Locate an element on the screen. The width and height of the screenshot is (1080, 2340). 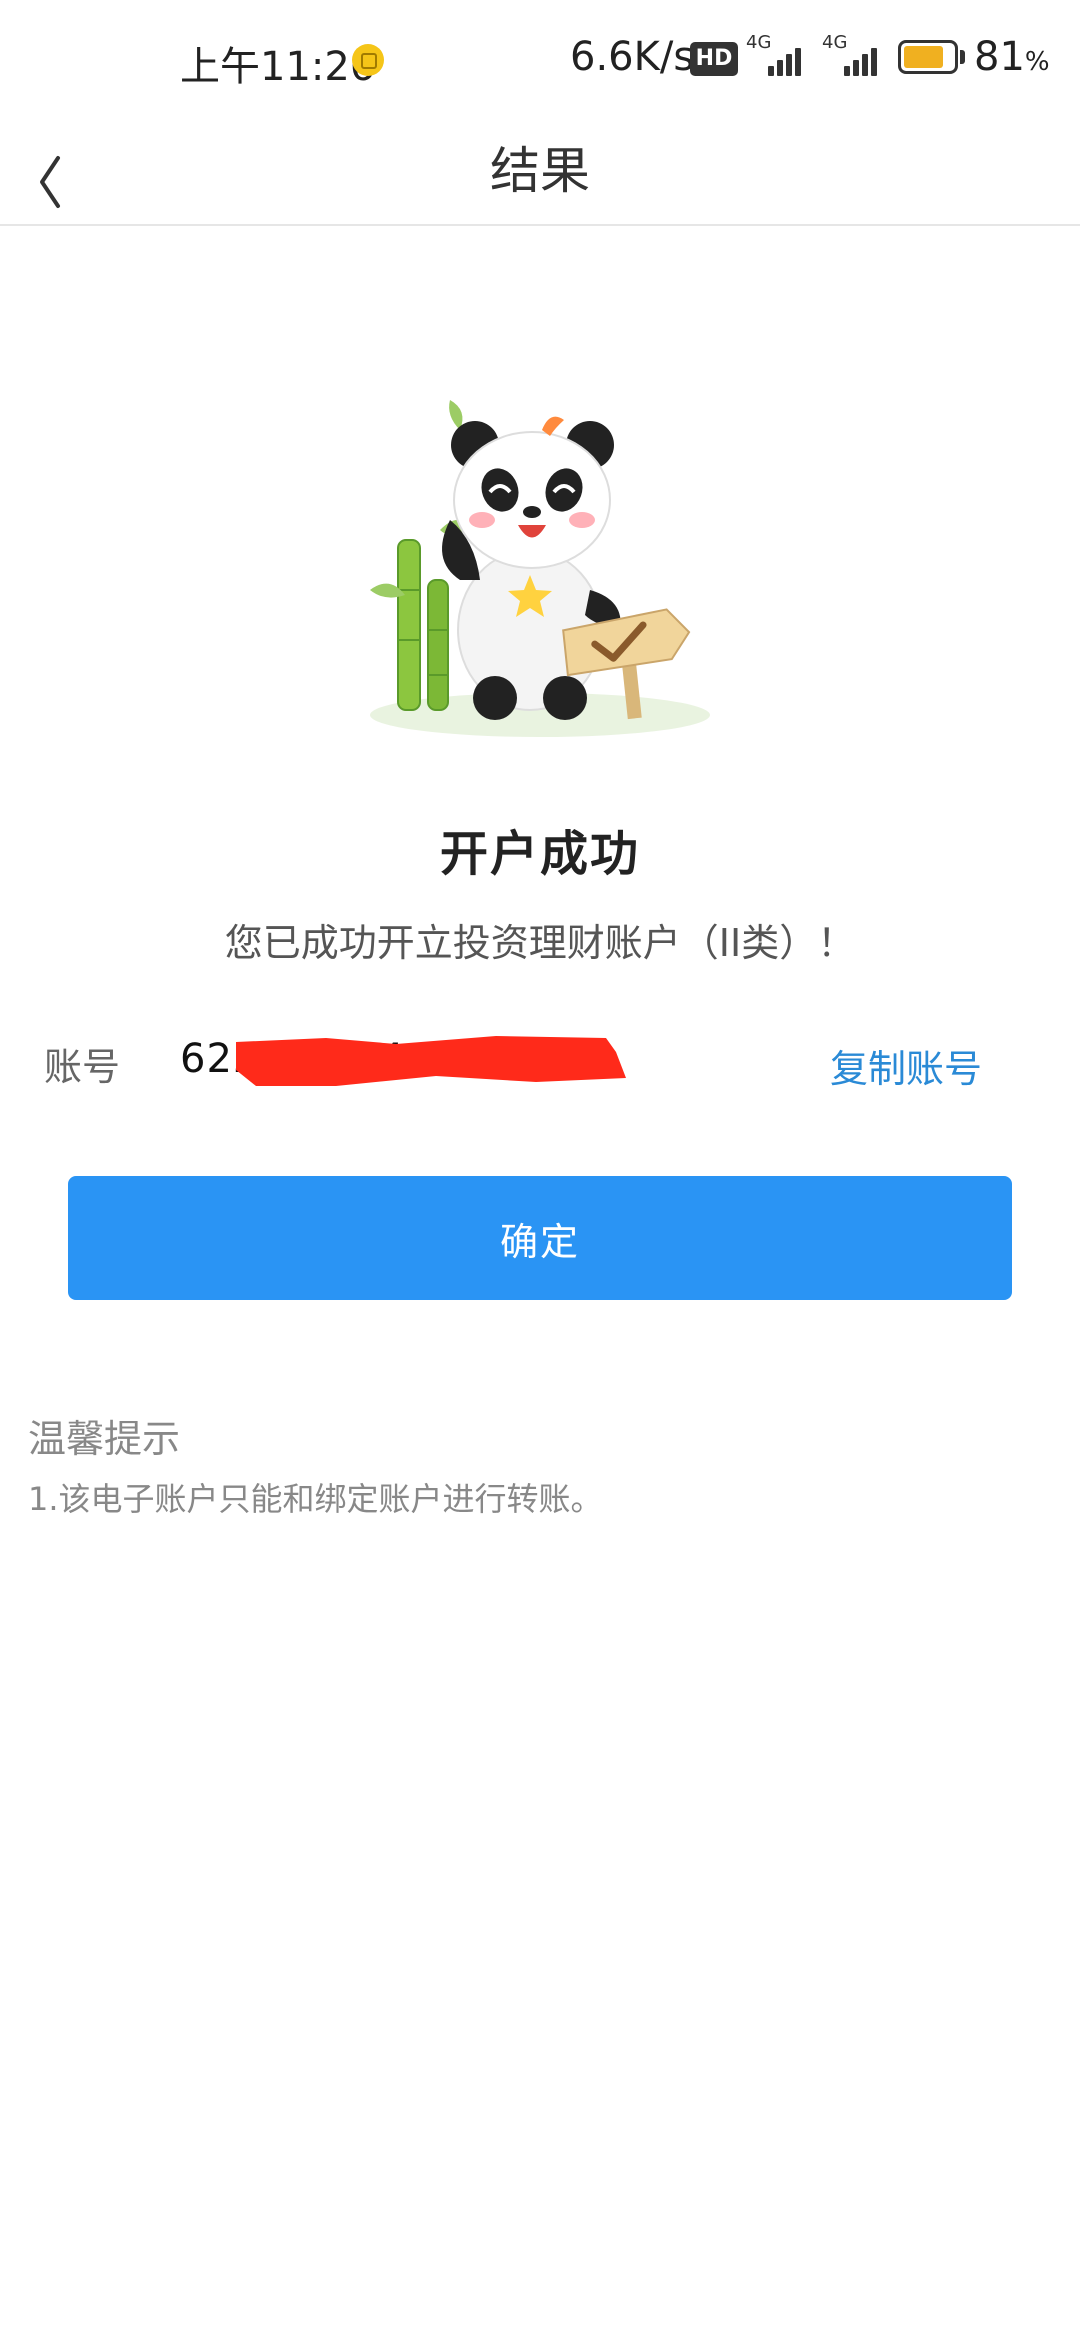
tips-item: 1.该电子账户只能和绑定账户进行转账。 is located at coordinates (315, 1499).